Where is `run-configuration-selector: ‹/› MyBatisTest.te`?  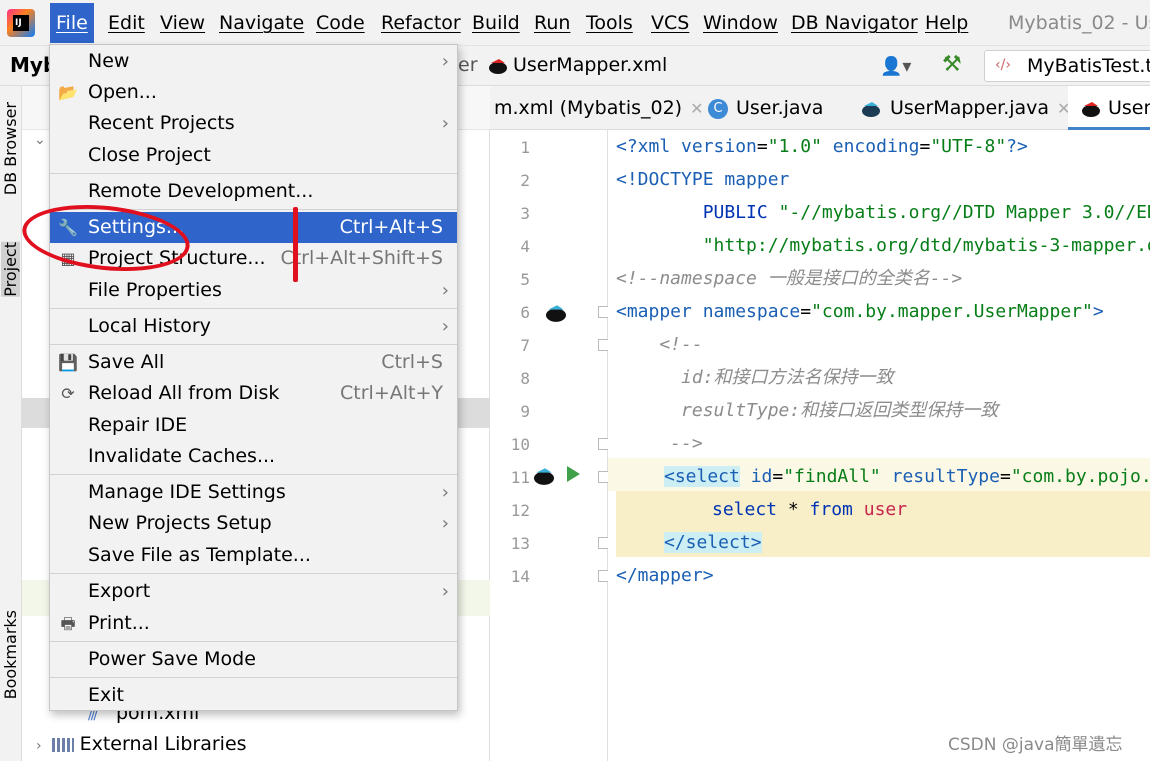 run-configuration-selector: ‹/› MyBatisTest.te is located at coordinates (1067, 66).